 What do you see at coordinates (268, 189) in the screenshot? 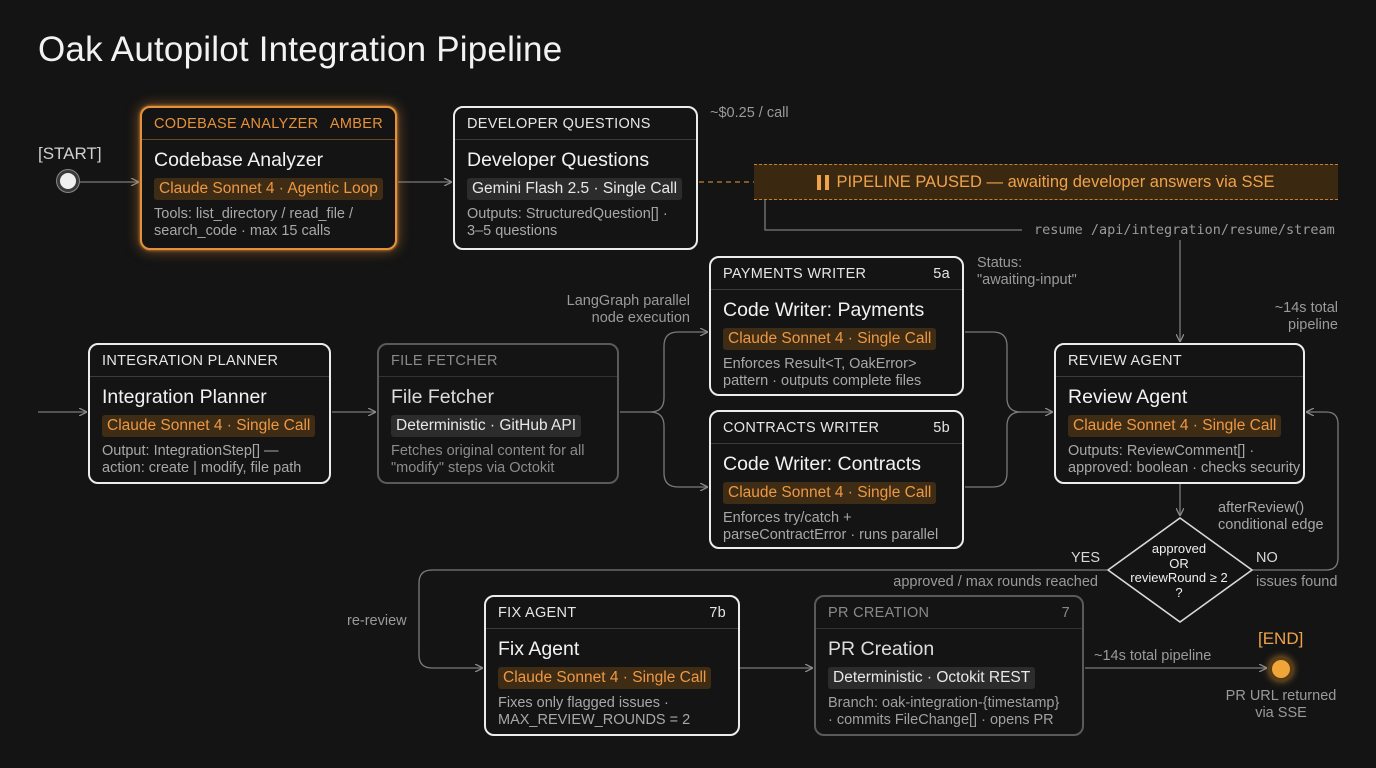
I see `model-badge: Claude Sonnet 4 · Agentic Loop` at bounding box center [268, 189].